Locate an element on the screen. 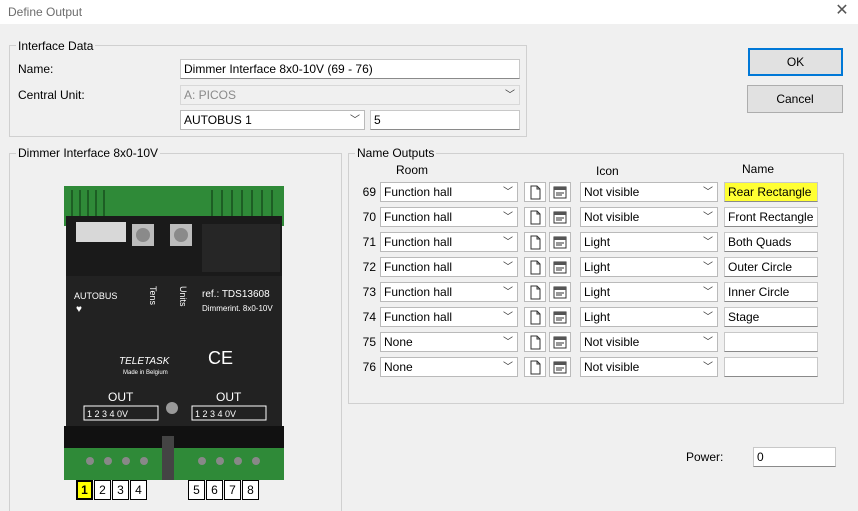 This screenshot has width=858, height=511. output-name-field: Outer Circle is located at coordinates (771, 267).